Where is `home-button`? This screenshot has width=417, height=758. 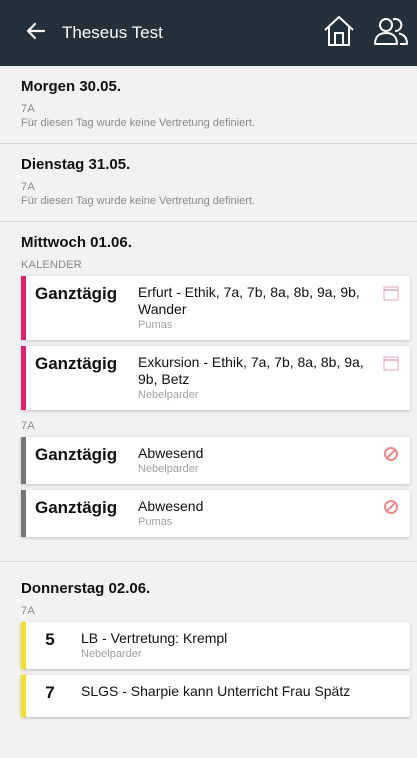 home-button is located at coordinates (339, 33).